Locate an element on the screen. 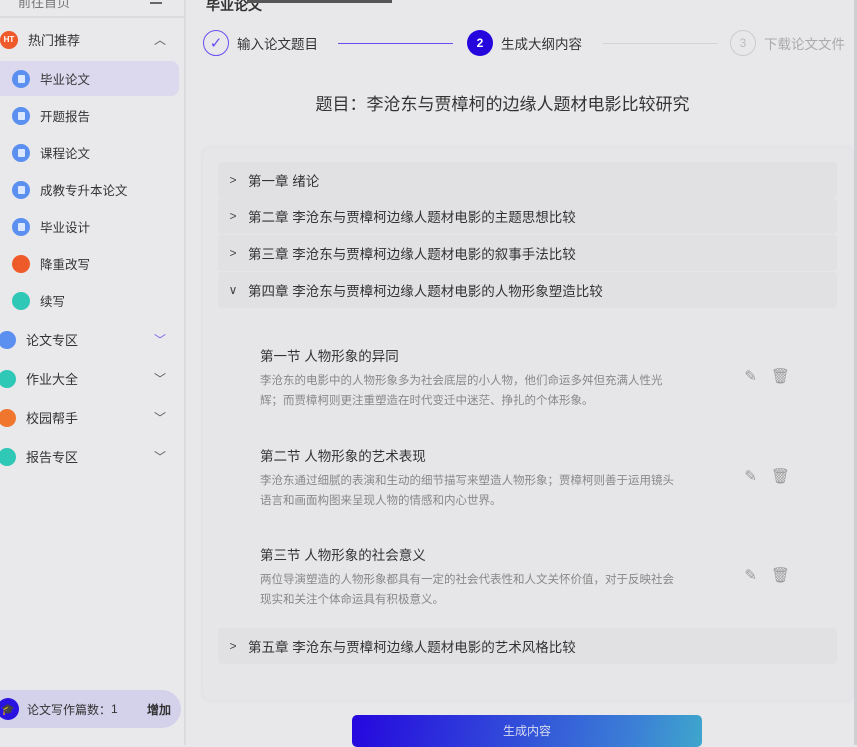  section-title: 第三节 人物形象的社会意义 is located at coordinates (343, 555).